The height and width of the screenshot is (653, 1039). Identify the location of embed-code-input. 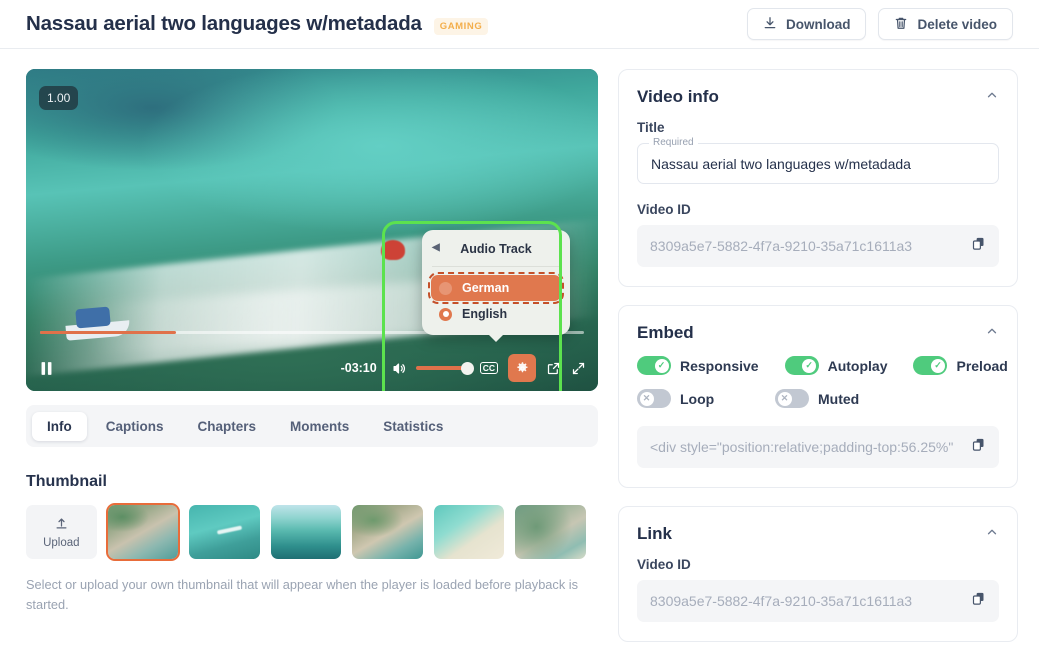
(806, 447).